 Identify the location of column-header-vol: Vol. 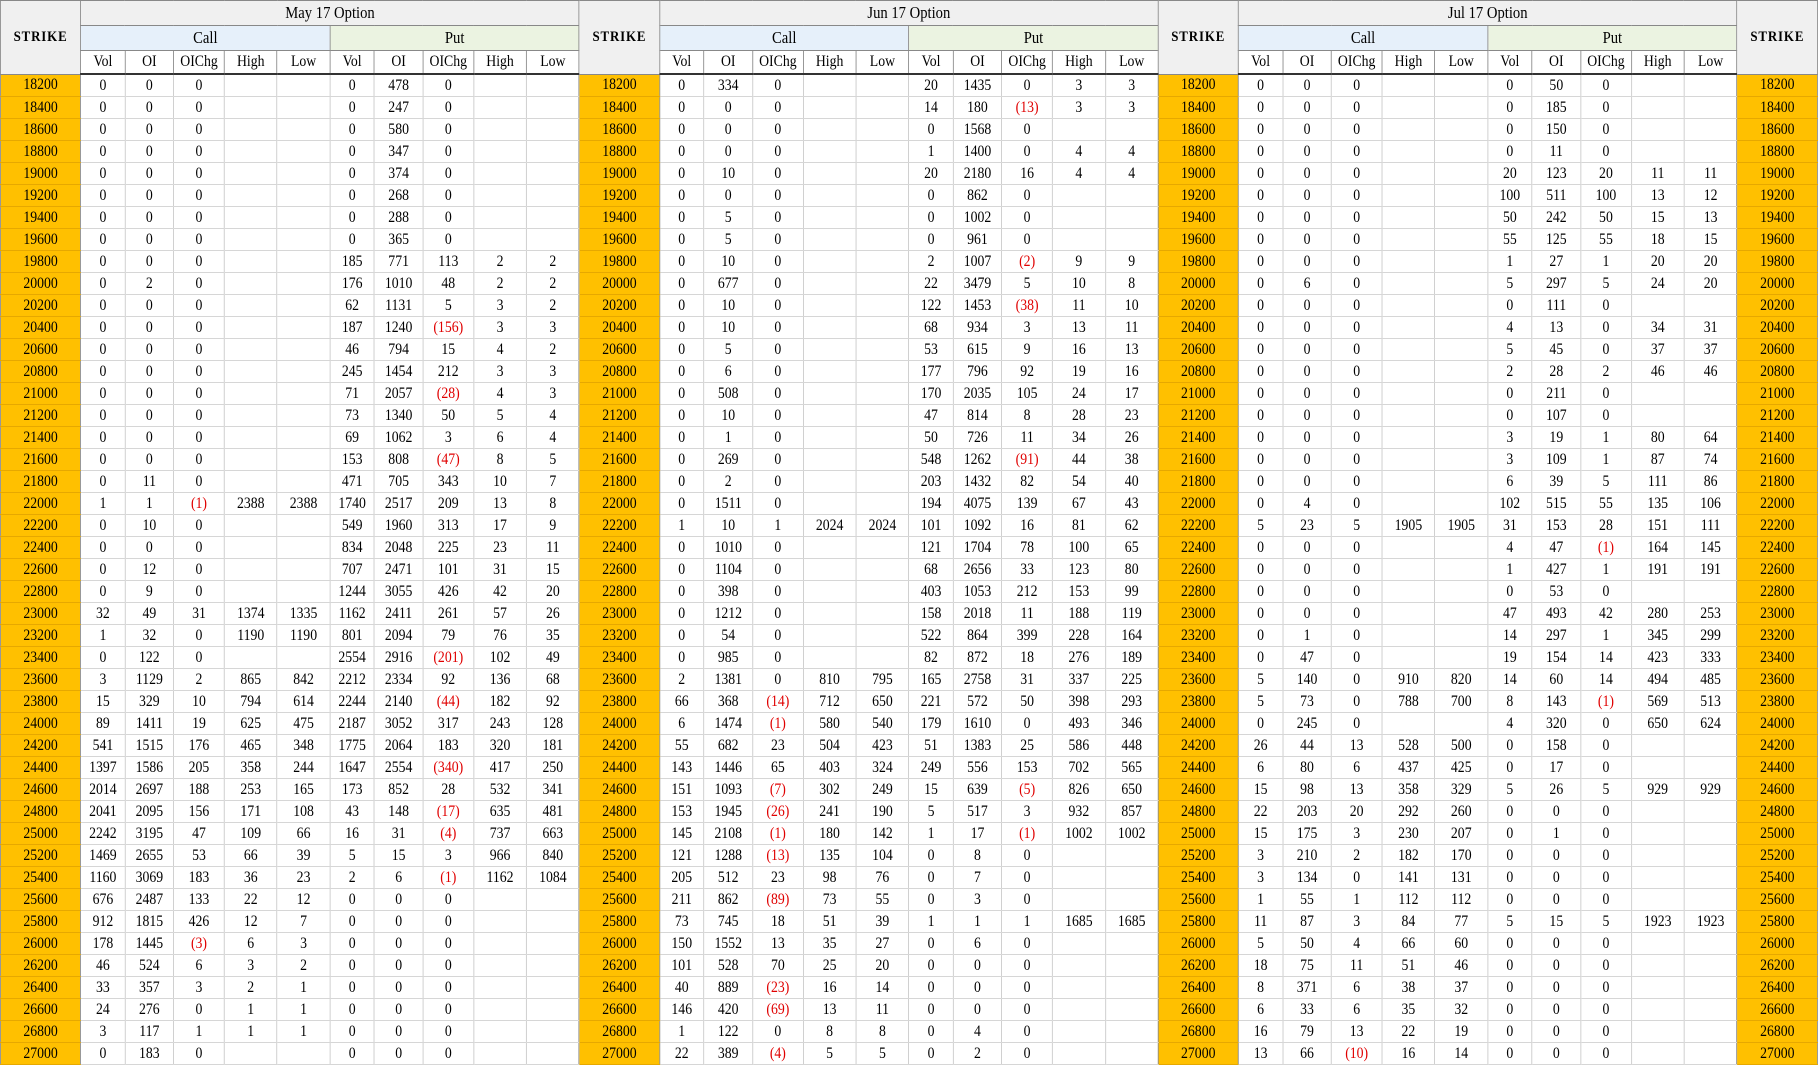
(1260, 62).